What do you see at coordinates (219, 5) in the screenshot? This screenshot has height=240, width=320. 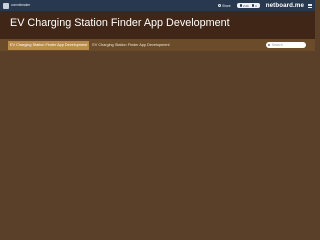 I see `share-icon` at bounding box center [219, 5].